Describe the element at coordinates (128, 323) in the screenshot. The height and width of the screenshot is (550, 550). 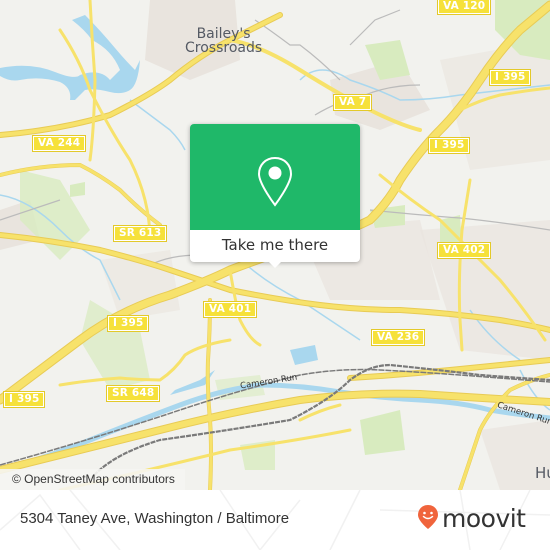
I see `route-shield-i-395-w: I 395` at that location.